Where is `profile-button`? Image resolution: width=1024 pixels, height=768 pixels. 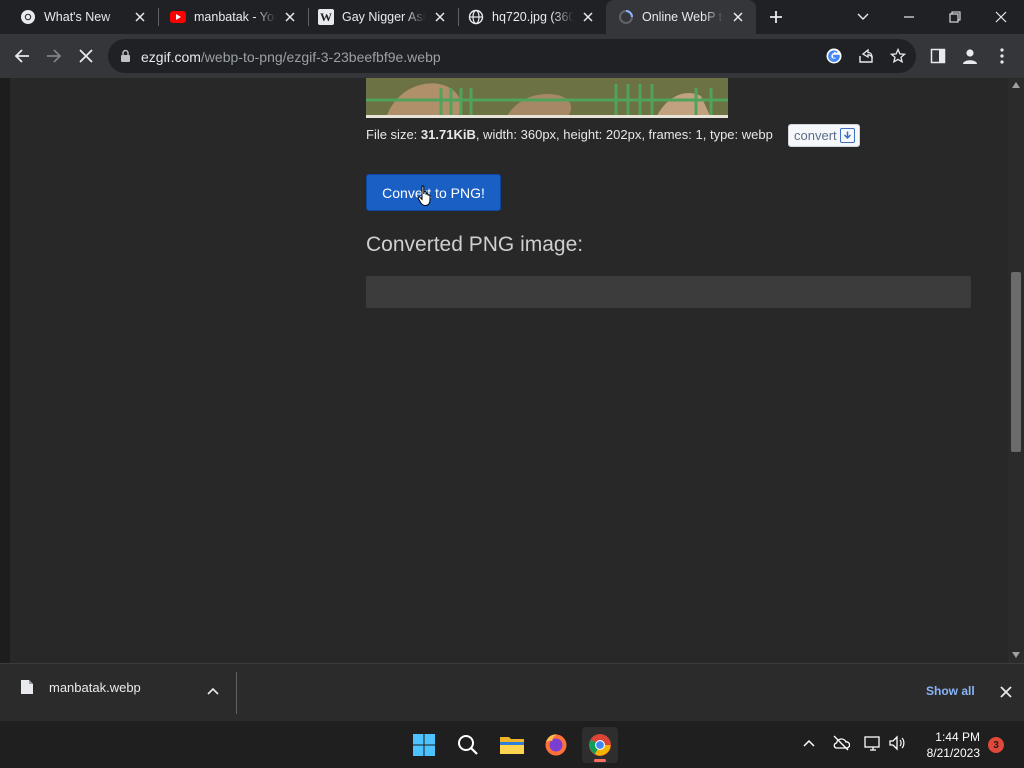 profile-button is located at coordinates (970, 56).